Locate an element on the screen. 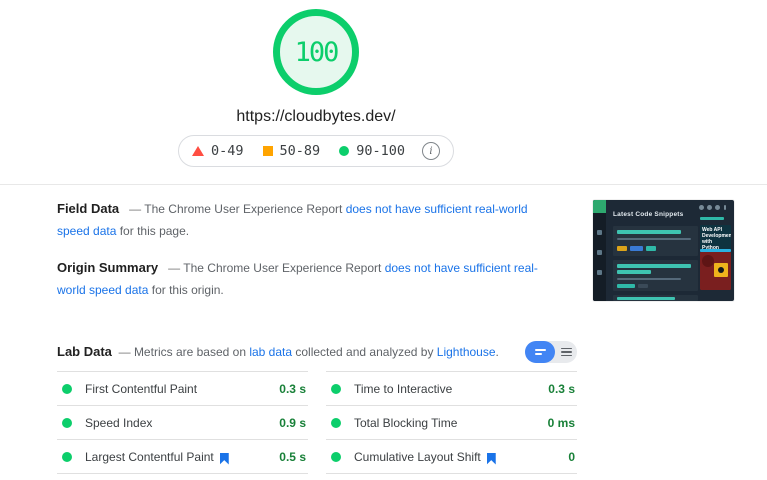 Image resolution: width=767 pixels, height=480 pixels. field-data-title: Field Data is located at coordinates (88, 208).